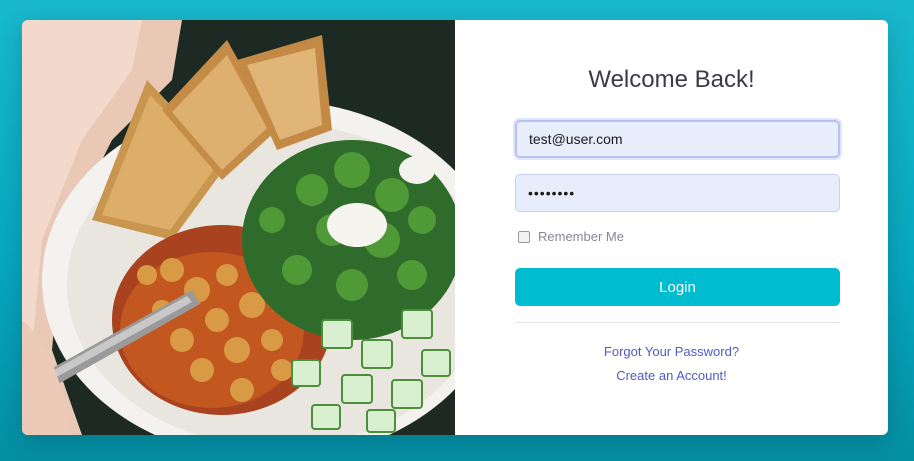 Image resolution: width=914 pixels, height=461 pixels. What do you see at coordinates (581, 236) in the screenshot?
I see `remember-me-label: Remember Me` at bounding box center [581, 236].